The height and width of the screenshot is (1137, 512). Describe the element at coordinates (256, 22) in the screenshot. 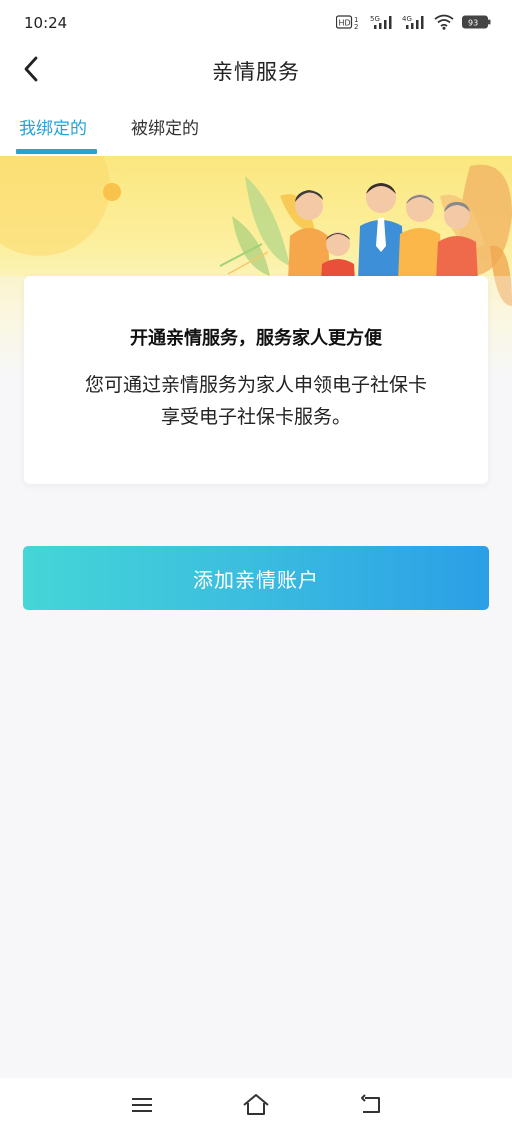

I see `status-bar: 10:24 HD 1 2 5G 4G 93` at that location.